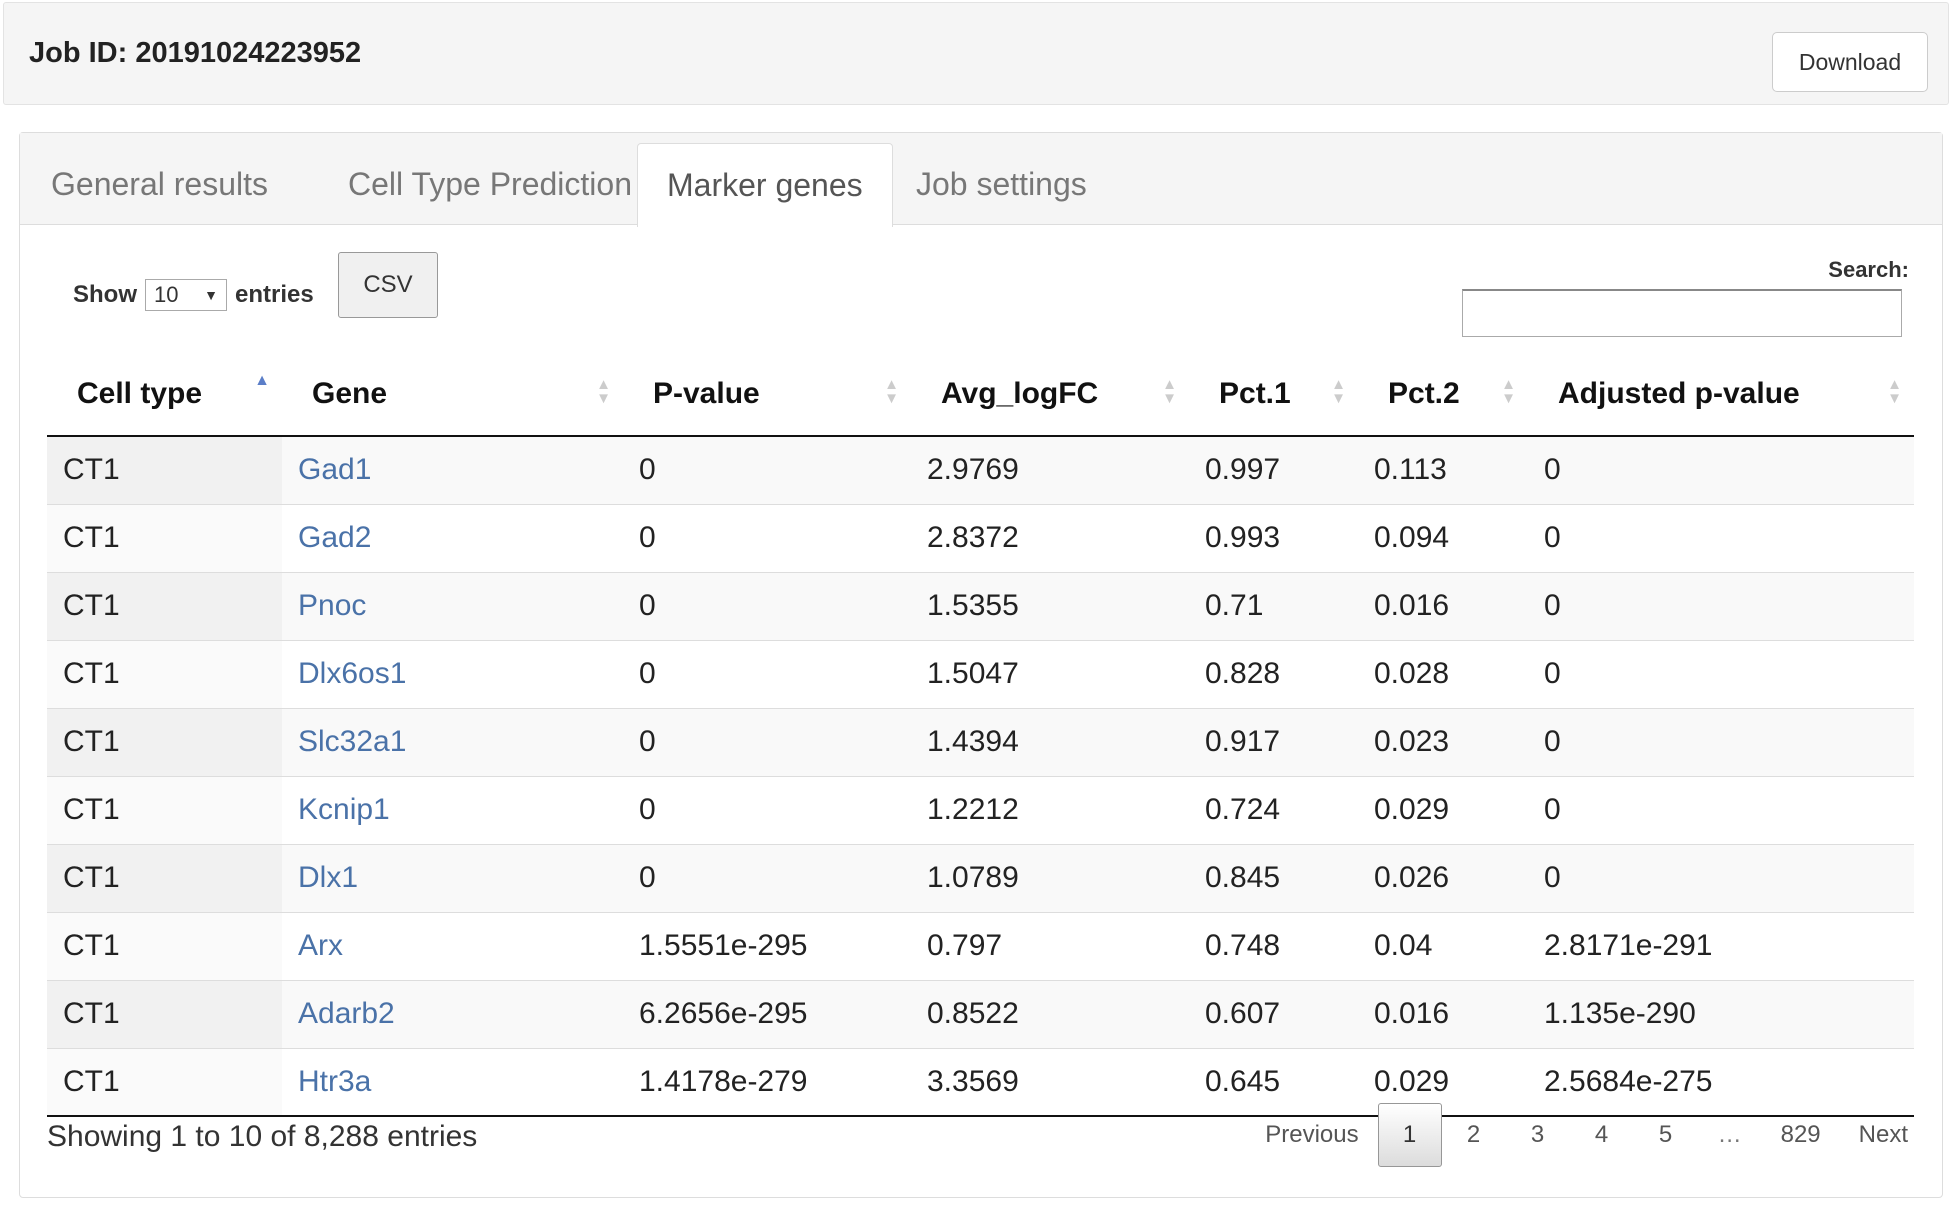 The width and height of the screenshot is (1953, 1206). I want to click on column-header-avg-logfc: Avg_logFC ▲ ▼, so click(1050, 394).